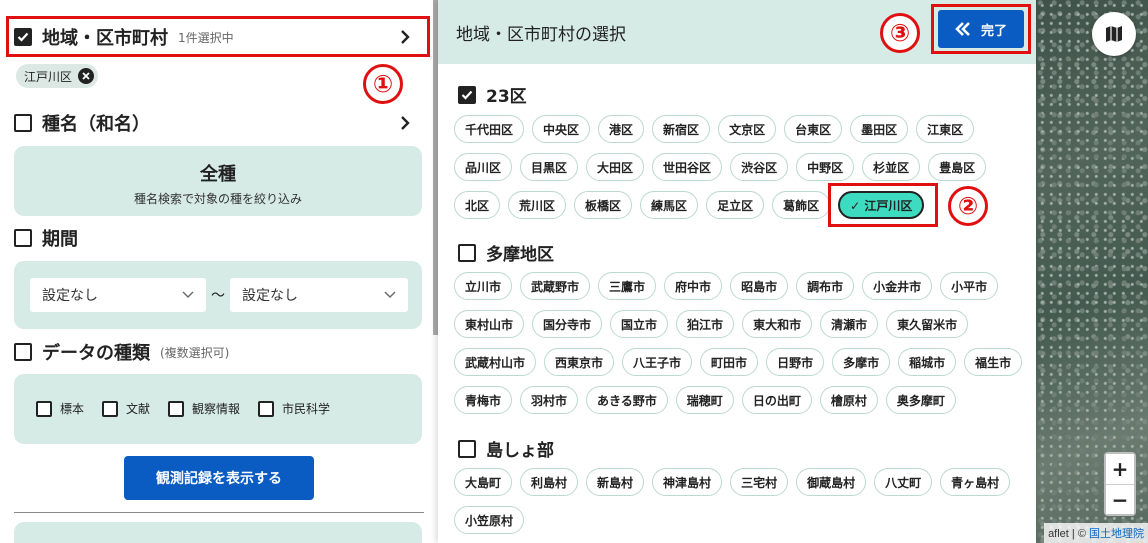 This screenshot has width=1148, height=543. What do you see at coordinates (72, 409) in the screenshot?
I see `option-label: 標本` at bounding box center [72, 409].